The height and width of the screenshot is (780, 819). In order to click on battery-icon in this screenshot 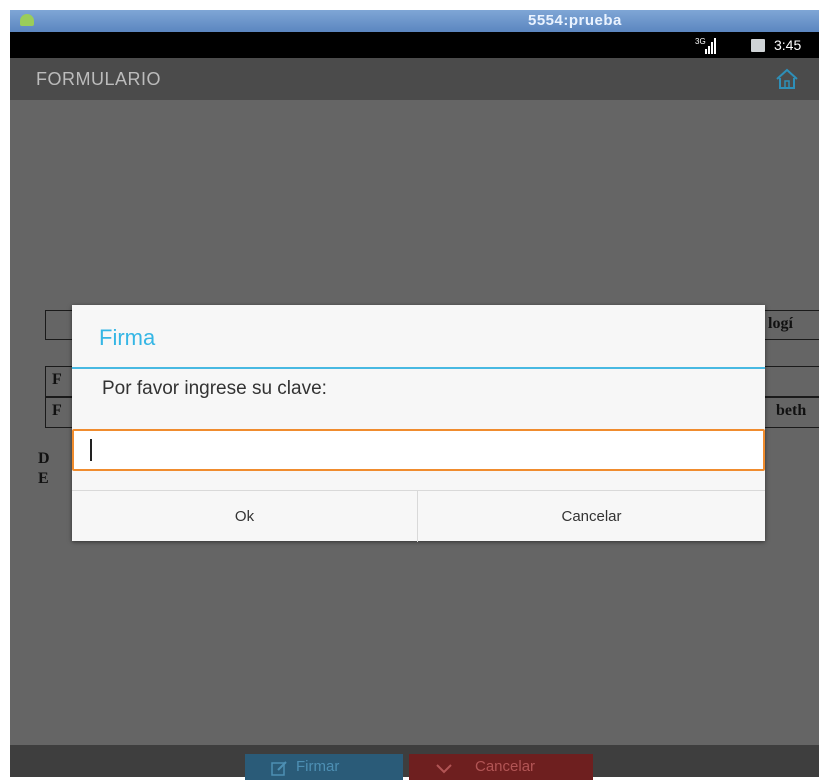, I will do `click(758, 45)`.